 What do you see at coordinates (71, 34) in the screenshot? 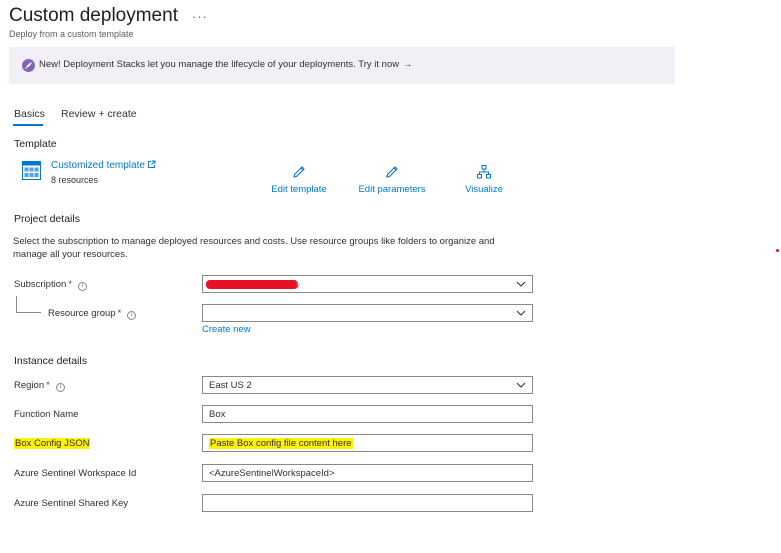
I see `page-subtitle: Deploy from a custom template` at bounding box center [71, 34].